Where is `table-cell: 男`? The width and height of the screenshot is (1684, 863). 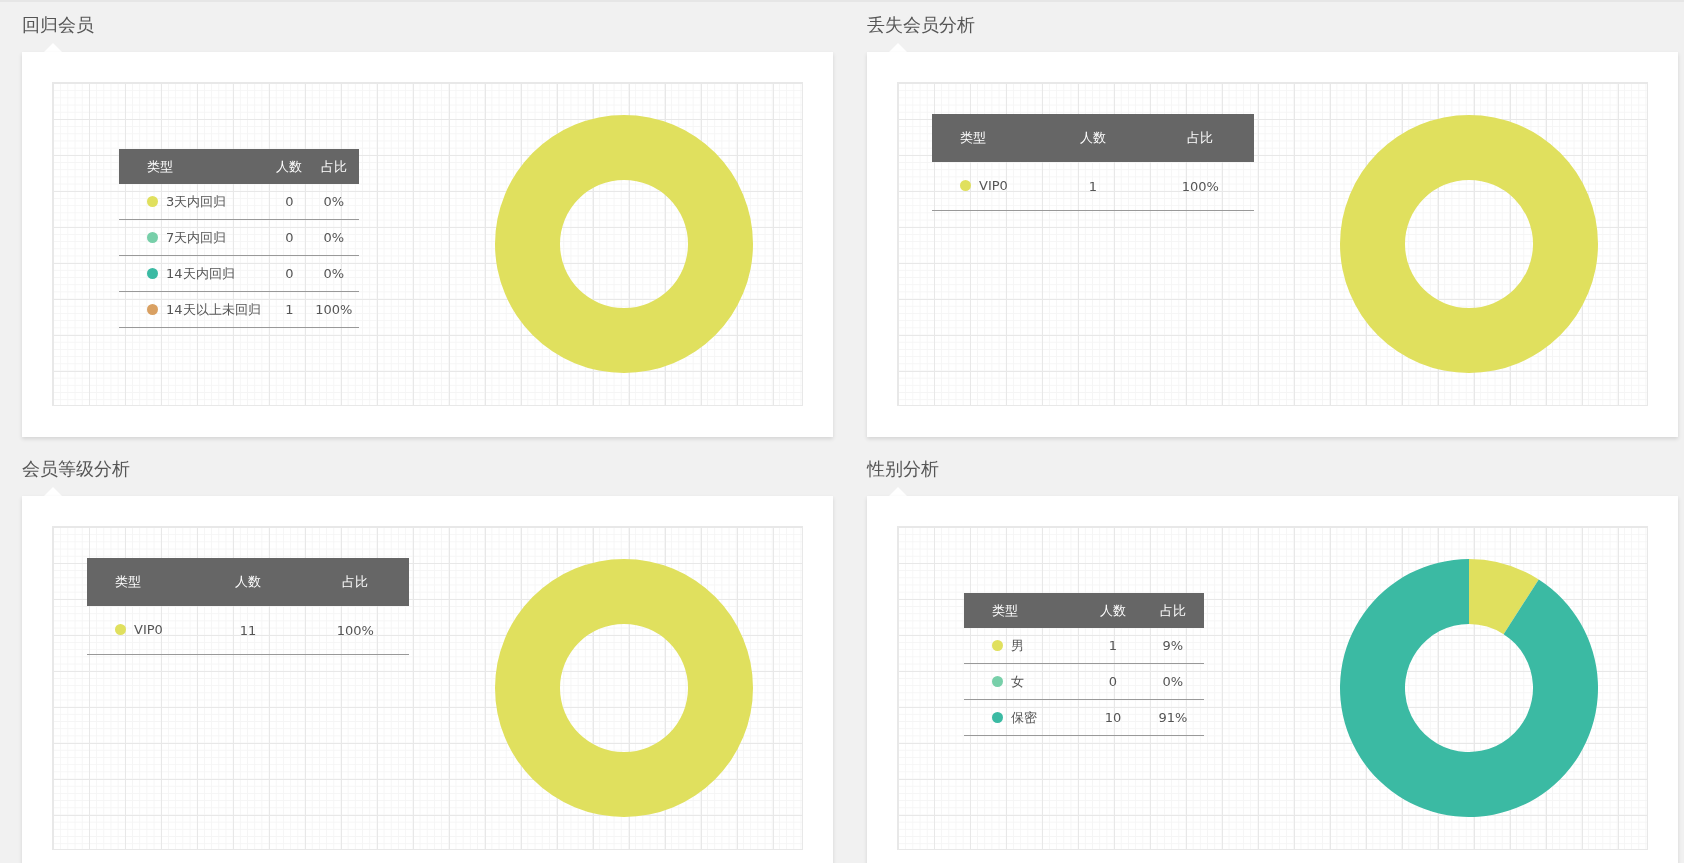 table-cell: 男 is located at coordinates (1017, 645).